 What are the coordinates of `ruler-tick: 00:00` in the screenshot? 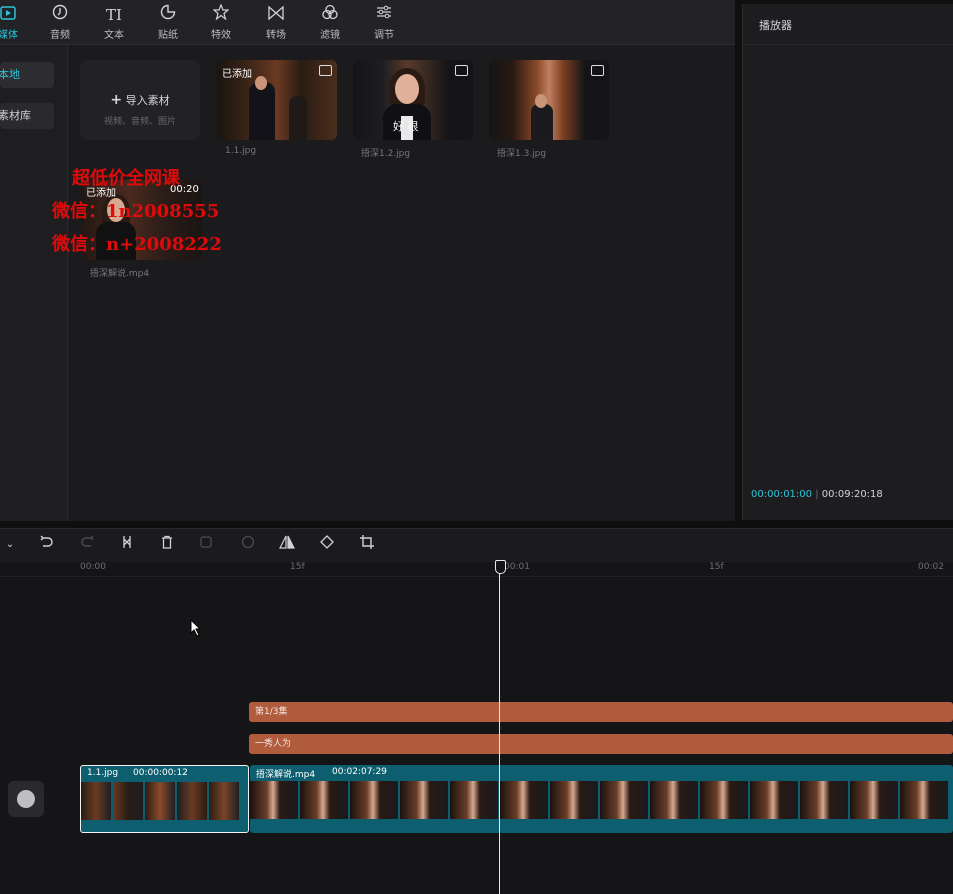 It's located at (93, 567).